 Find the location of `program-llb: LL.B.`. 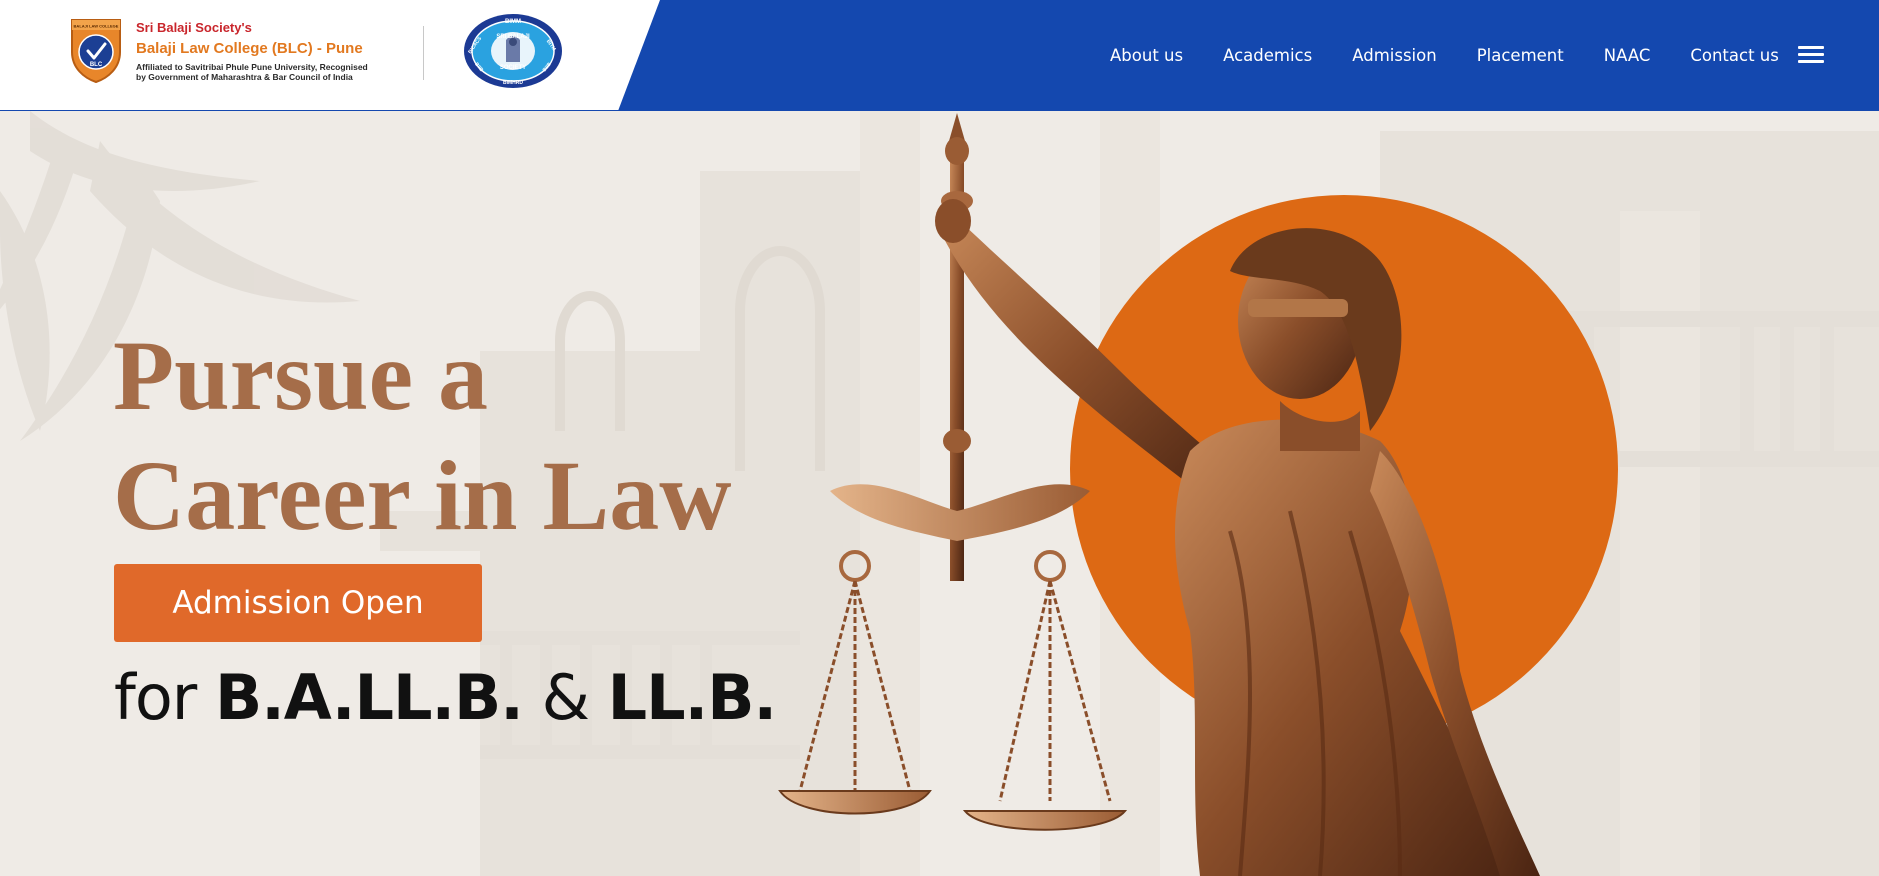

program-llb: LL.B. is located at coordinates (692, 697).